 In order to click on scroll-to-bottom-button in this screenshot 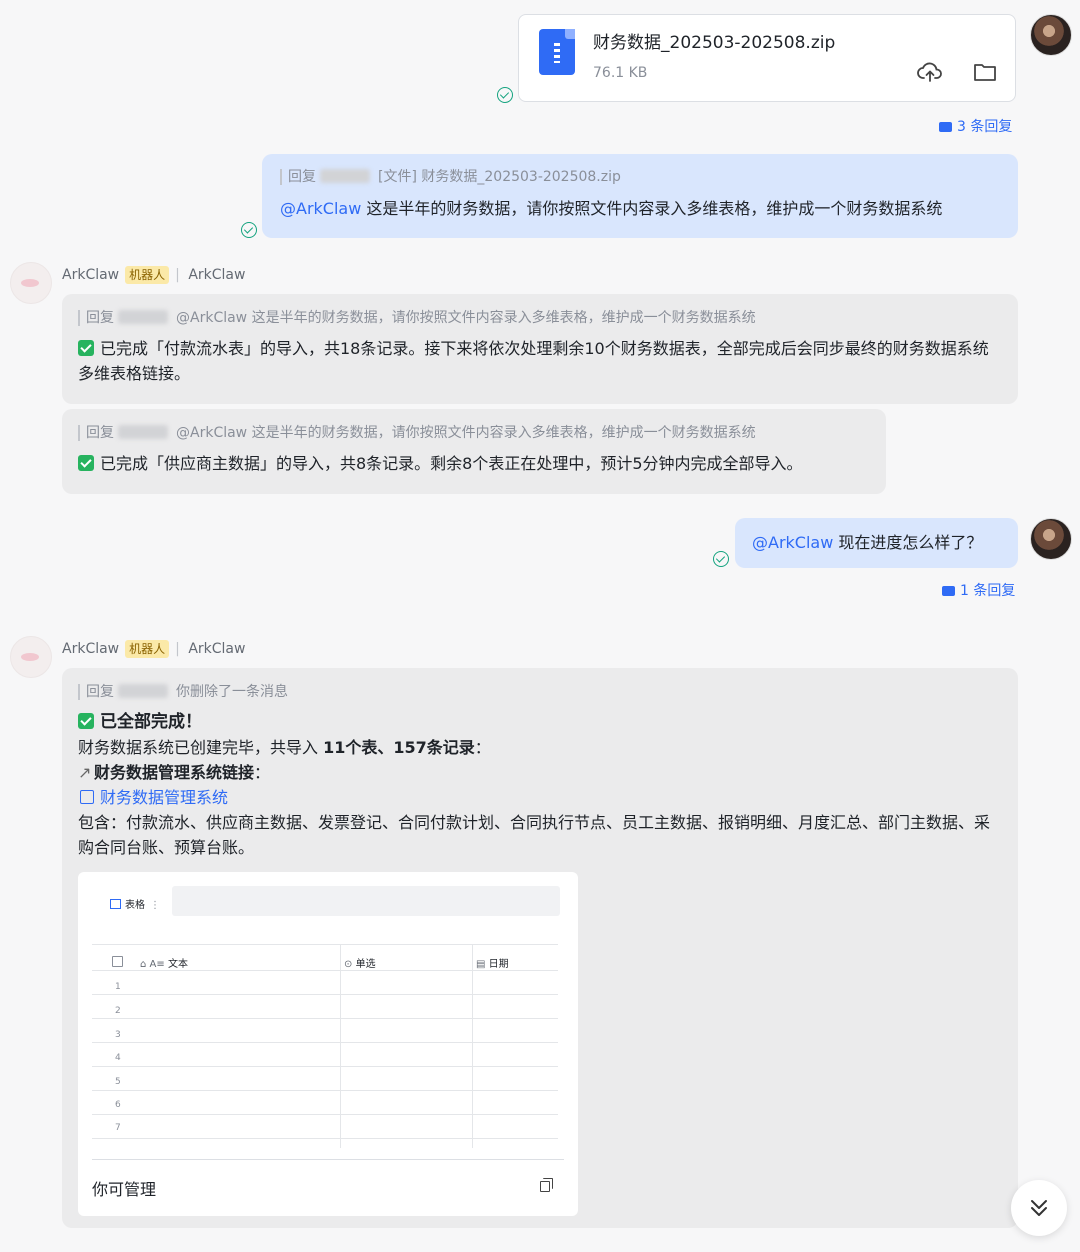, I will do `click(1039, 1208)`.